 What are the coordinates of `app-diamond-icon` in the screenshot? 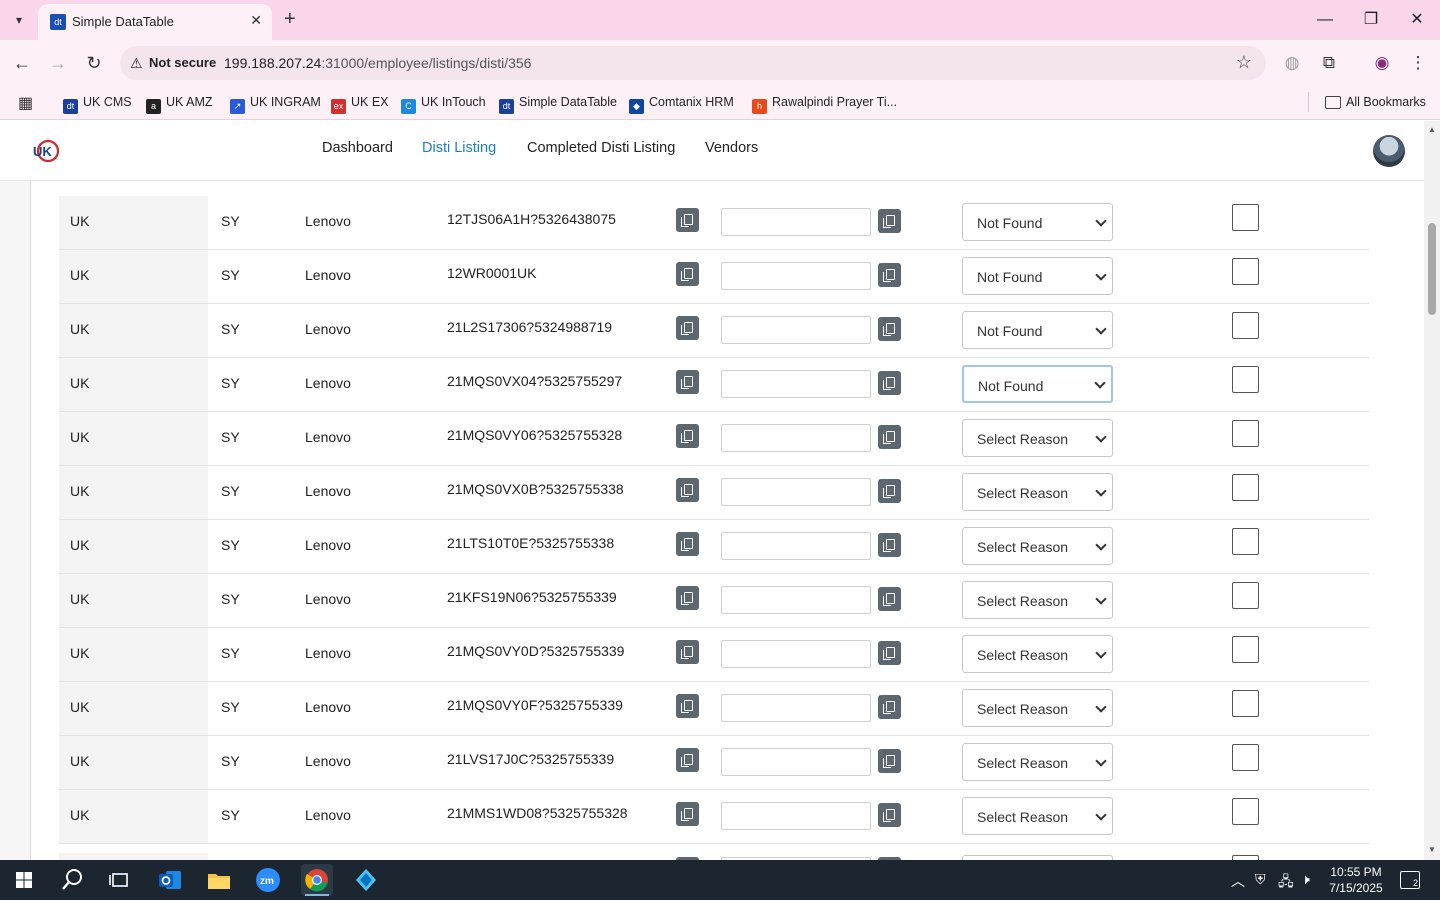 It's located at (366, 880).